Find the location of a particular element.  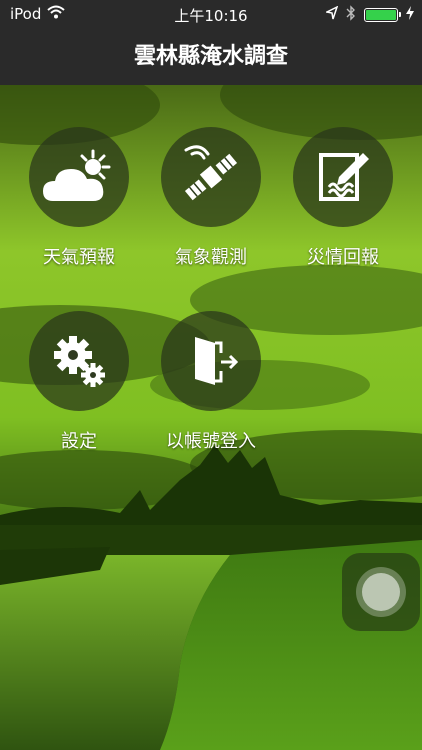

menu-disaster-report: 災情回報 is located at coordinates (343, 198).